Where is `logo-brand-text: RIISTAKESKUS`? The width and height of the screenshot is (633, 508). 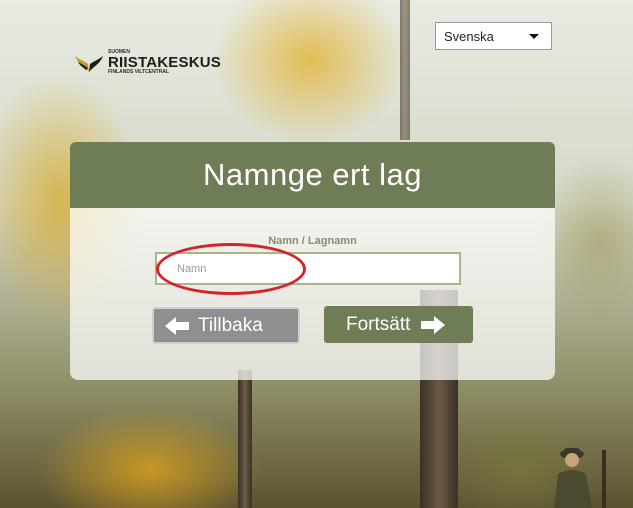 logo-brand-text: RIISTAKESKUS is located at coordinates (164, 62).